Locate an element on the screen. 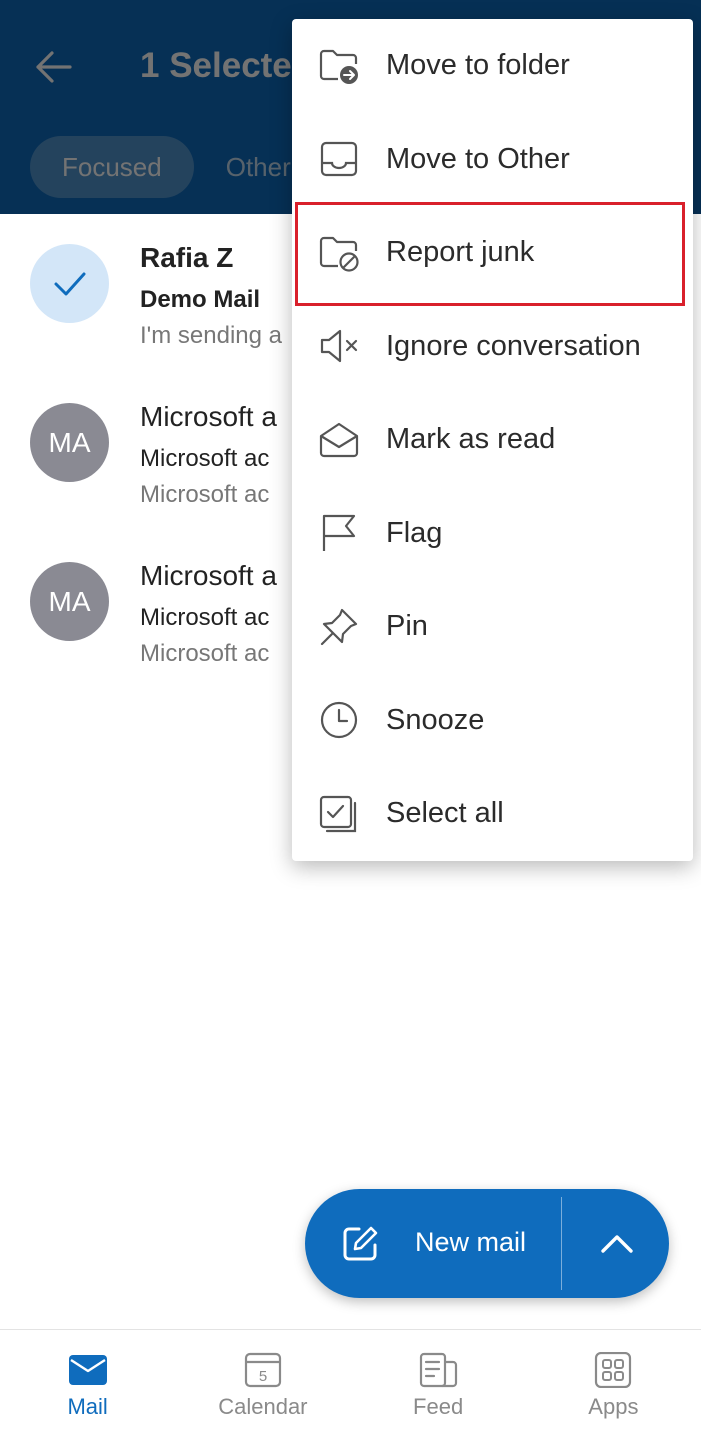 The image size is (701, 1440). menu-item-label: Select all is located at coordinates (445, 813).